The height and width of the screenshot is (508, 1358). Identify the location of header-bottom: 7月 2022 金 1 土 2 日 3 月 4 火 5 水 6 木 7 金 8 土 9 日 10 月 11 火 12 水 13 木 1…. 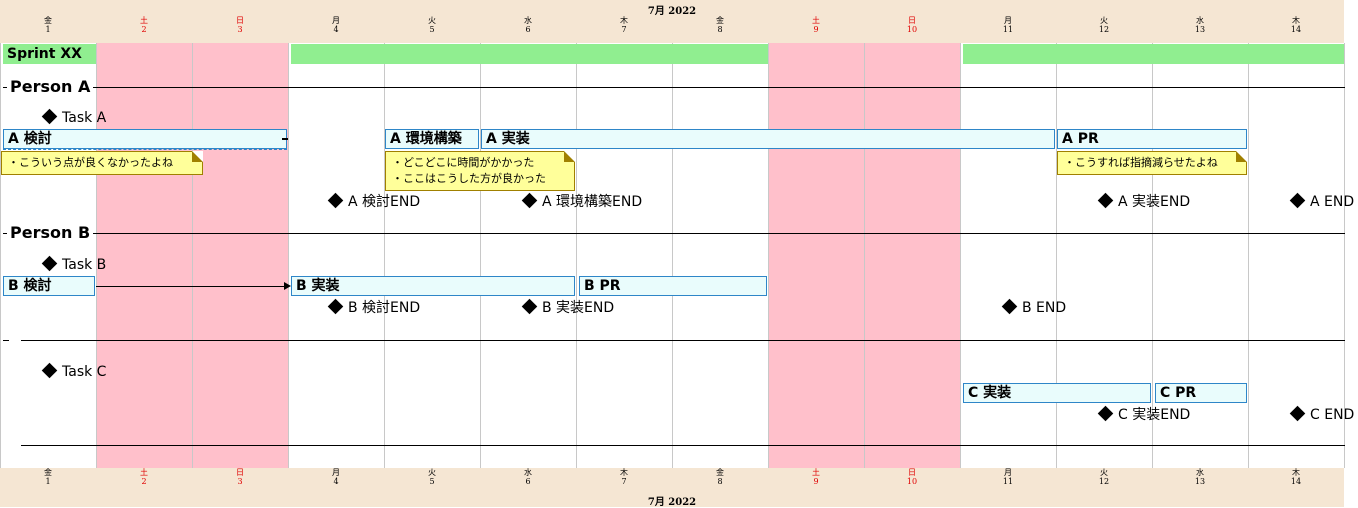
(672, 488).